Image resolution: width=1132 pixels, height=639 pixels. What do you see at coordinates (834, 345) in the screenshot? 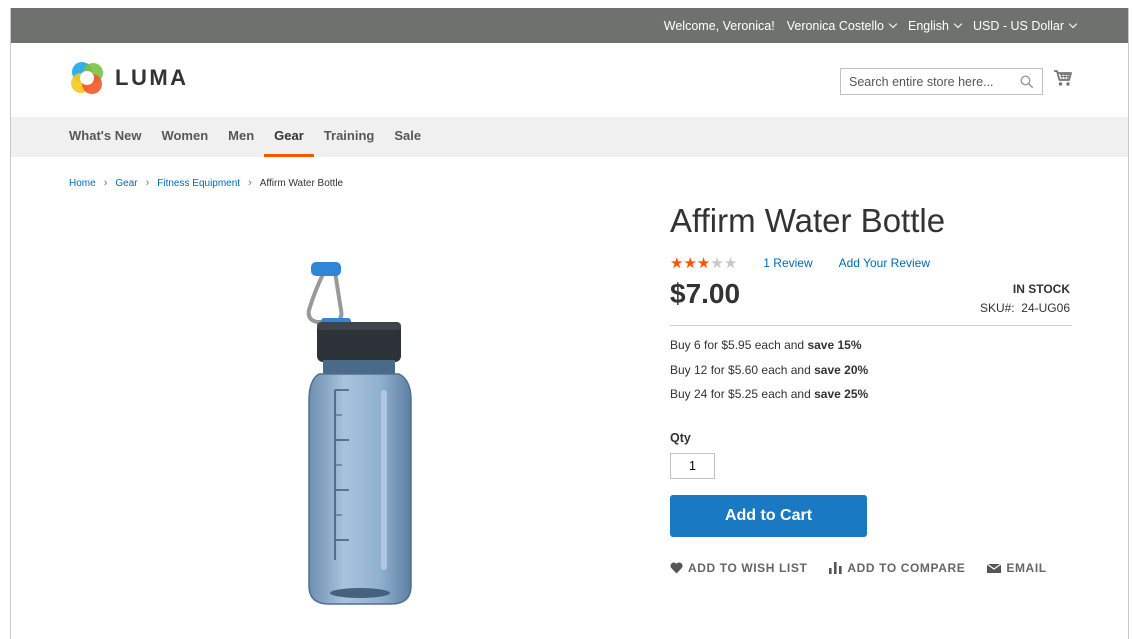
I see `tier-price-save: save 15%` at bounding box center [834, 345].